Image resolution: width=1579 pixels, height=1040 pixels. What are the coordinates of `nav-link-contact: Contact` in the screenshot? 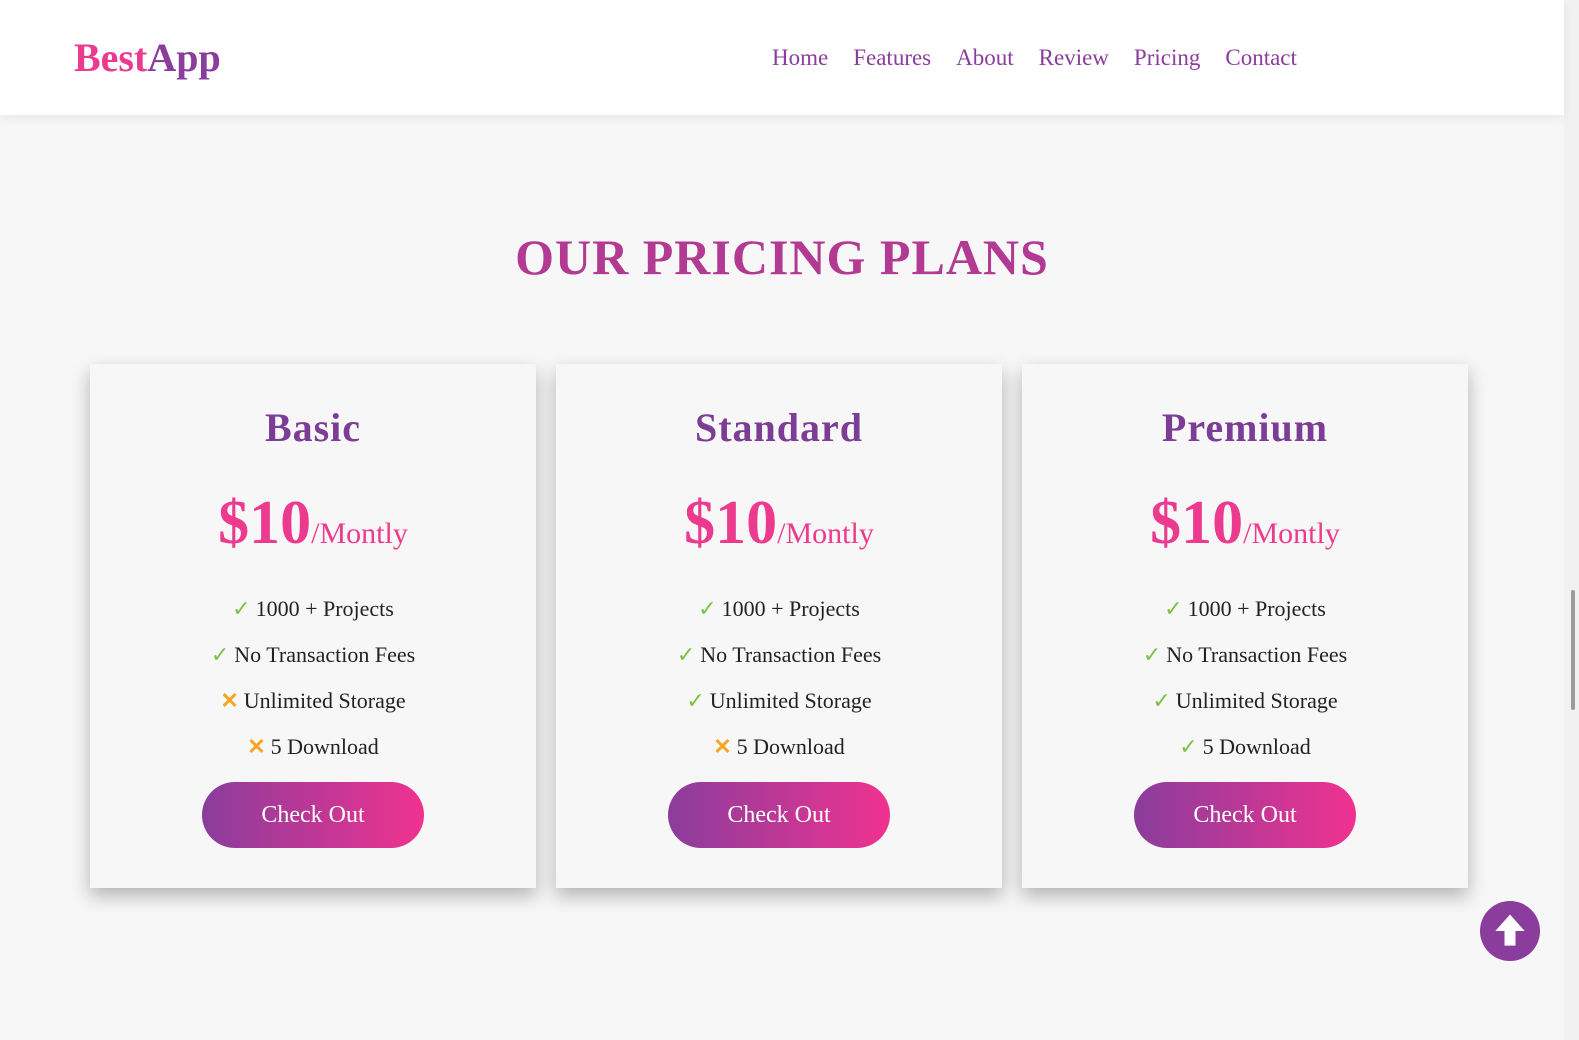 It's located at (1261, 58).